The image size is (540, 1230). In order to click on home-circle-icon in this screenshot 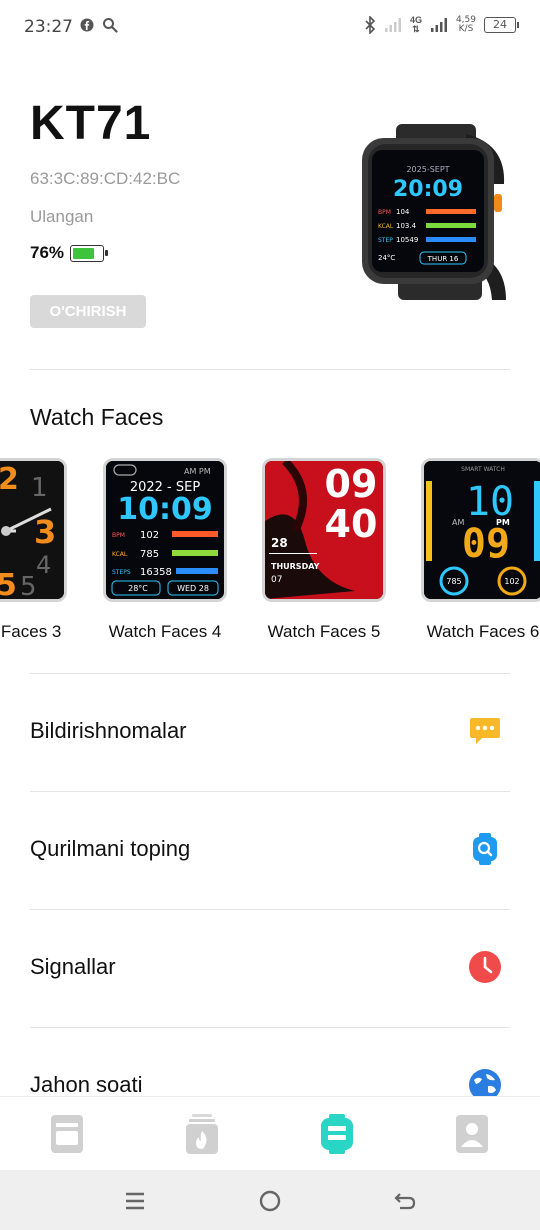, I will do `click(270, 1201)`.